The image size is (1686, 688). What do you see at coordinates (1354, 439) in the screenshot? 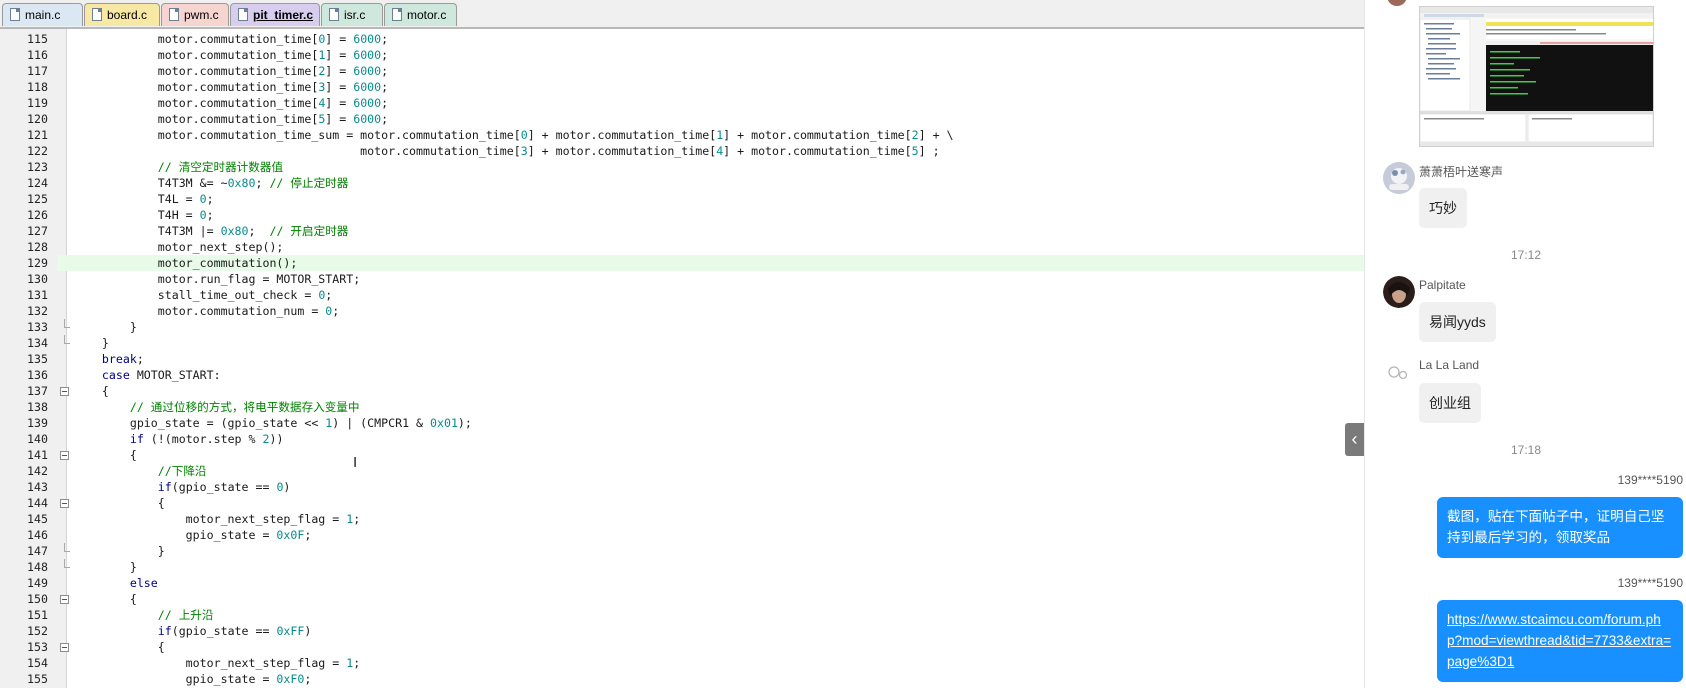
I see `collapse-chat-button: ‹` at bounding box center [1354, 439].